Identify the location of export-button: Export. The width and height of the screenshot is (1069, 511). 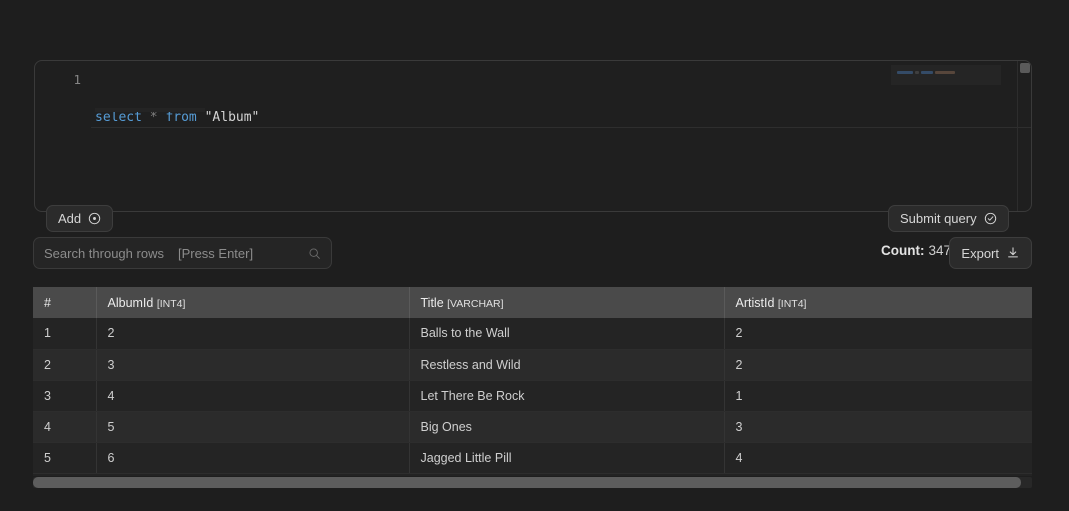
(990, 253).